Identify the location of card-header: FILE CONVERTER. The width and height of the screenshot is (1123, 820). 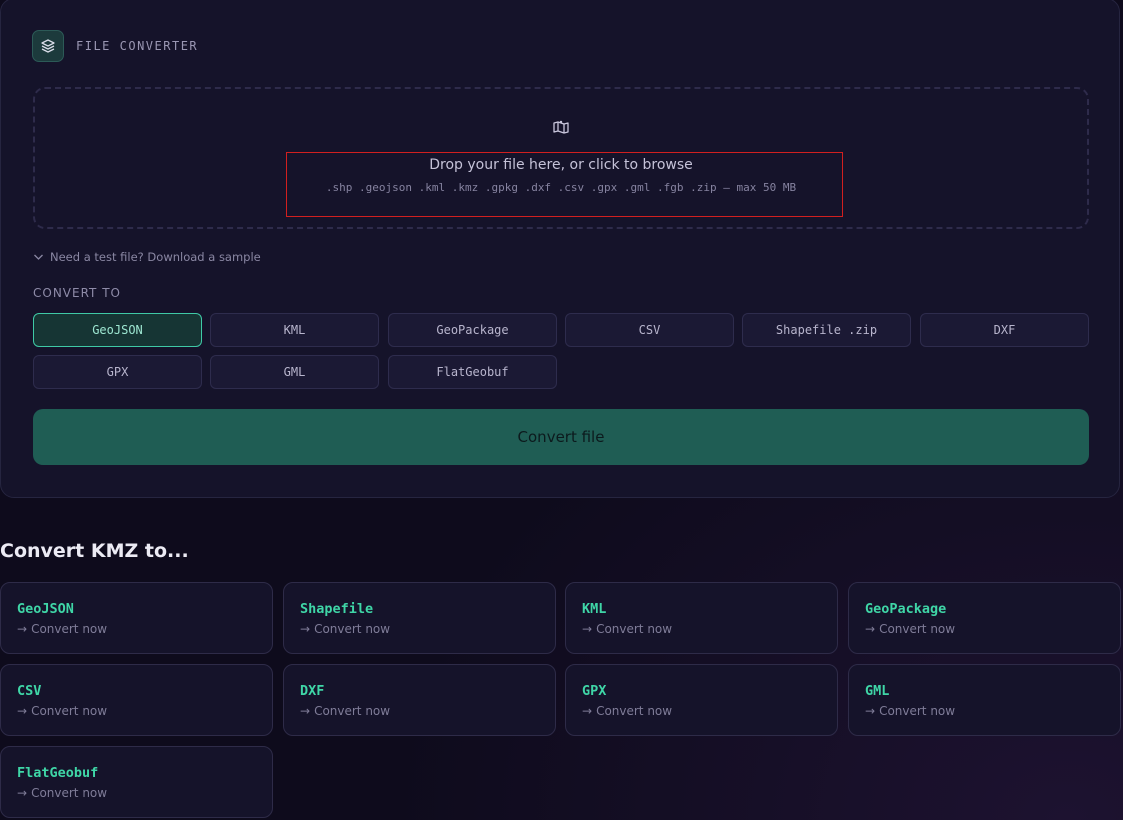
(115, 46).